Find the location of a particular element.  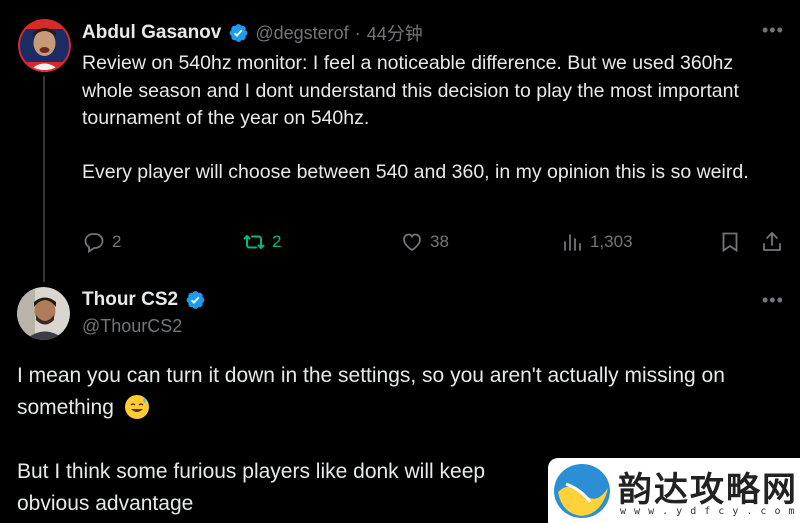

bookmark-icon is located at coordinates (730, 242).